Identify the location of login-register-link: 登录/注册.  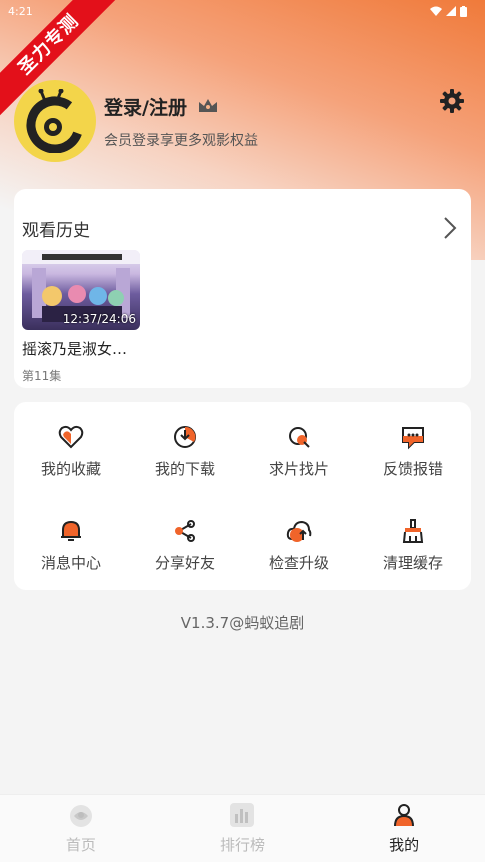
(145, 106).